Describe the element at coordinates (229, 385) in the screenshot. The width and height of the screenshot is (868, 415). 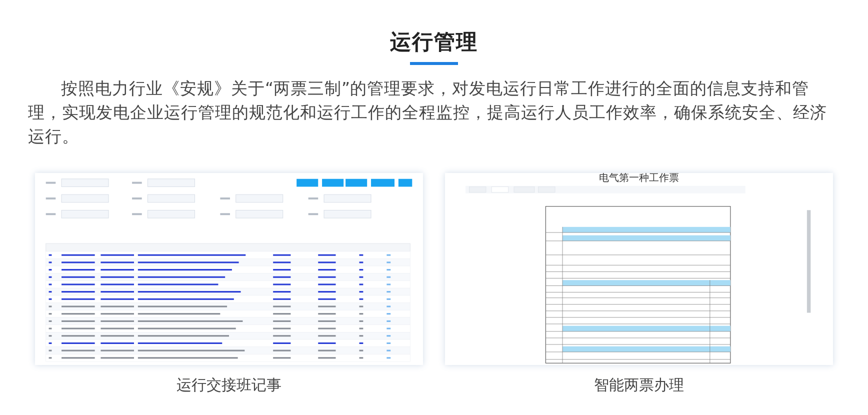
I see `figure-caption: 运行交接班记事` at that location.